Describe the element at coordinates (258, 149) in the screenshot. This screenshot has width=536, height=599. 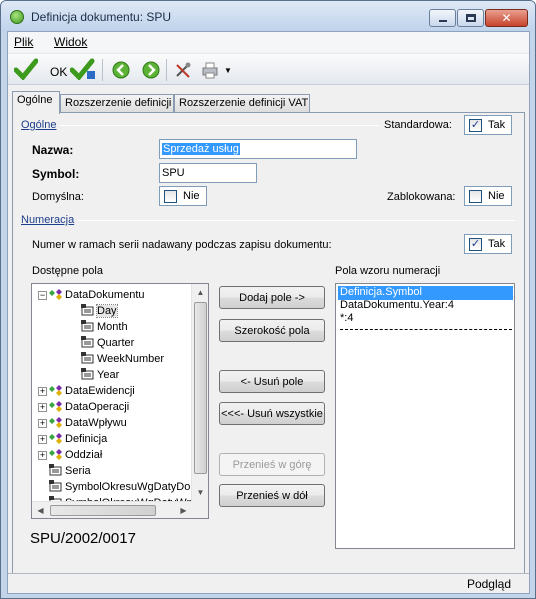
I see `name-input: Sprzedaż usług` at that location.